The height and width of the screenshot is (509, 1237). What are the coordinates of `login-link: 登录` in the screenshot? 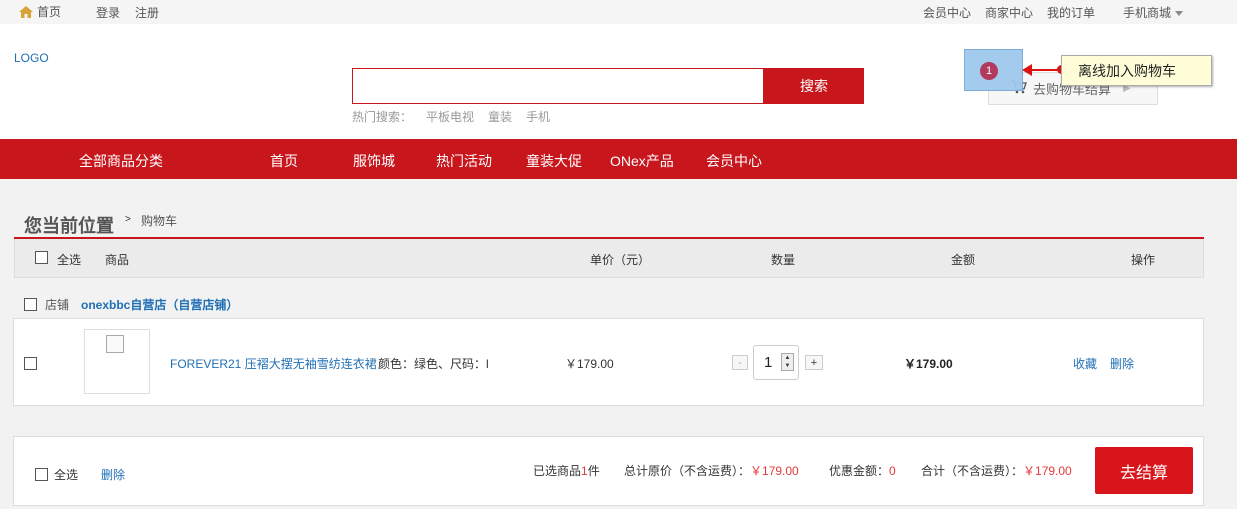 It's located at (108, 12).